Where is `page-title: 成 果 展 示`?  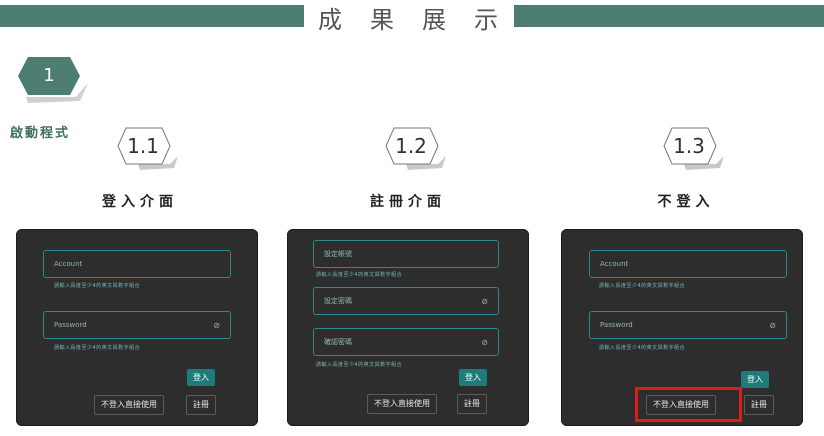
page-title: 成 果 展 示 is located at coordinates (409, 17).